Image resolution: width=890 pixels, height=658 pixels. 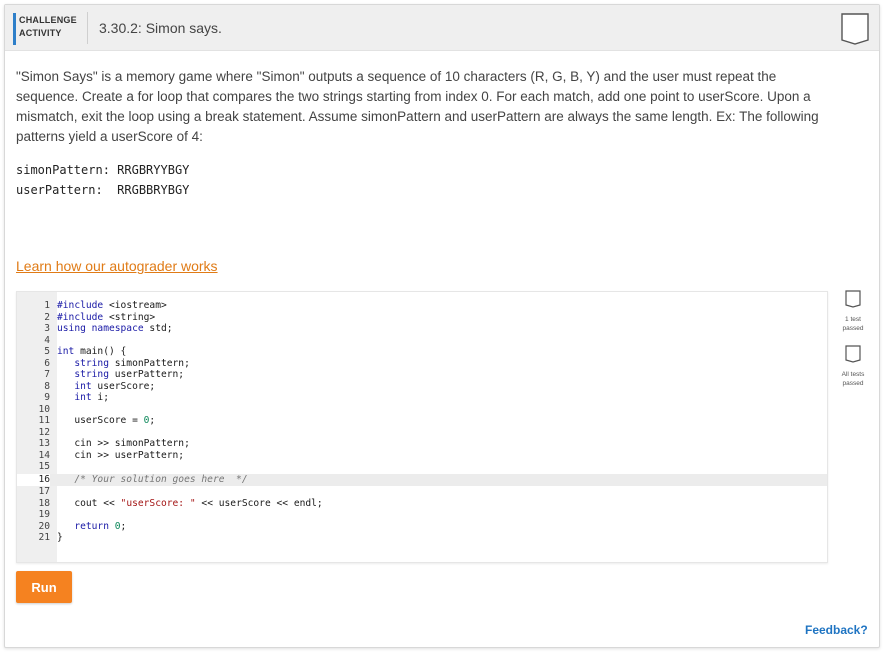 I want to click on code-line: 12, so click(x=44, y=432).